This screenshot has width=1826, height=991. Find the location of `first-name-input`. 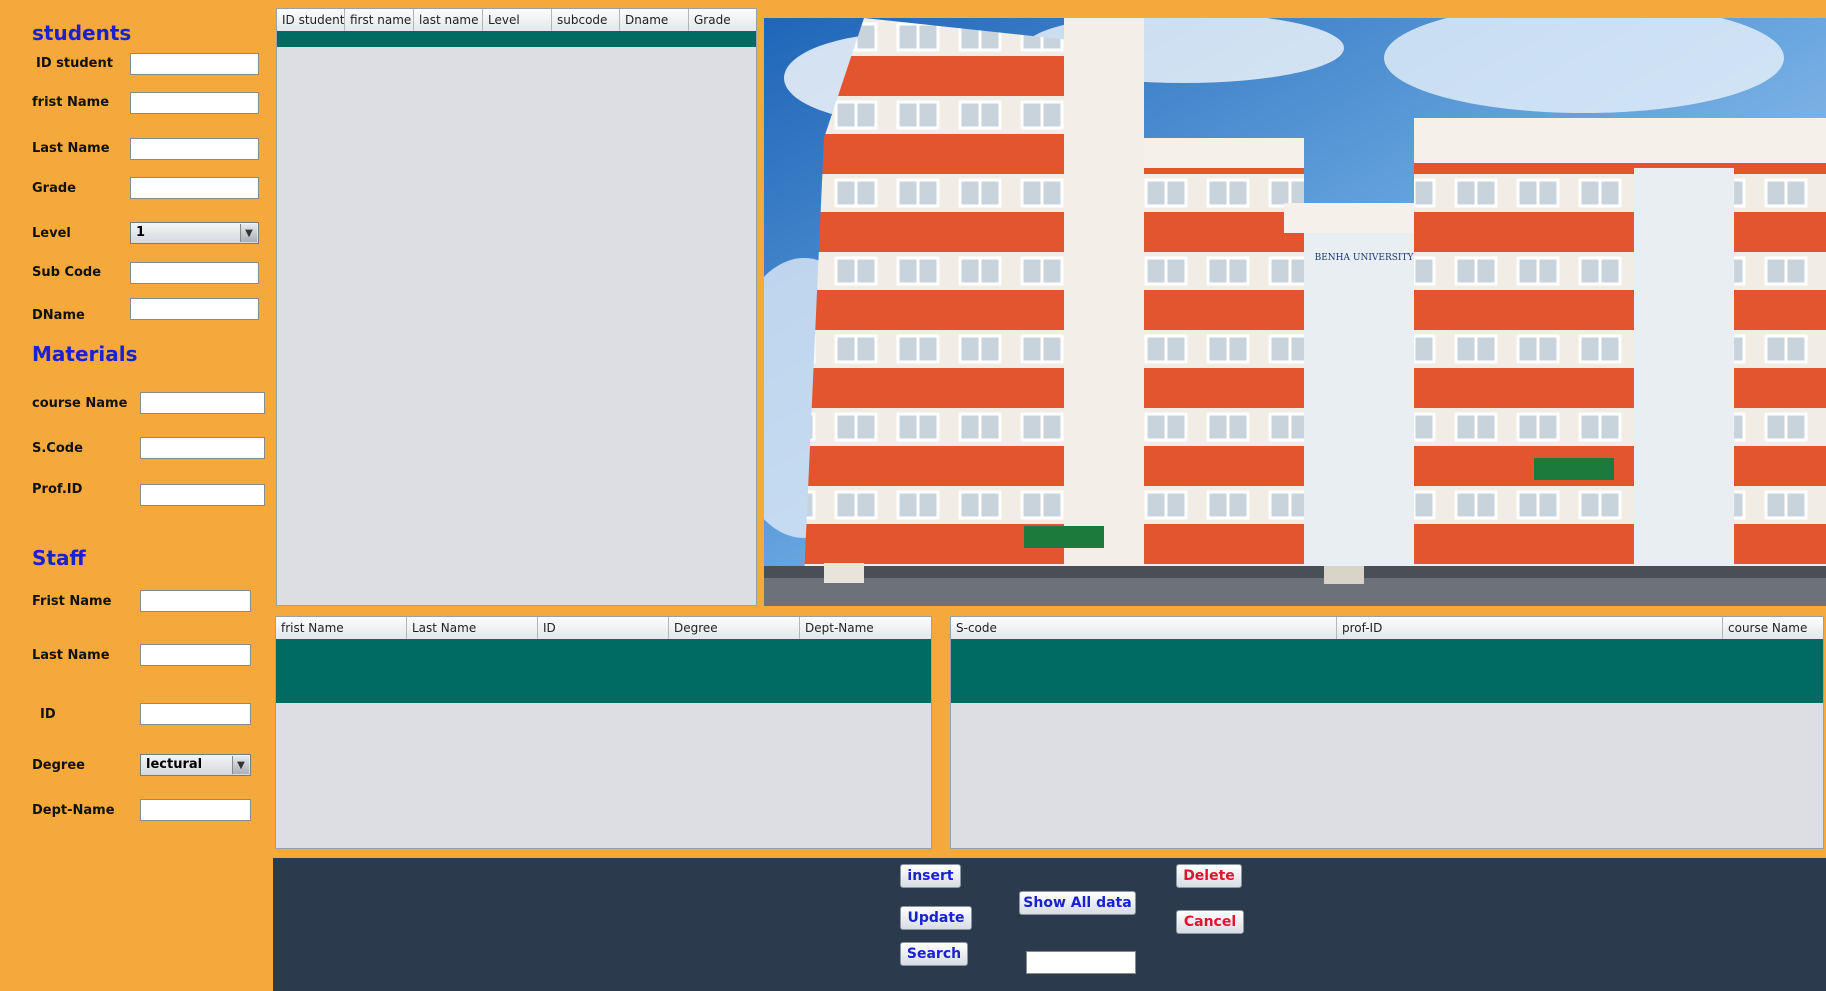

first-name-input is located at coordinates (194, 103).